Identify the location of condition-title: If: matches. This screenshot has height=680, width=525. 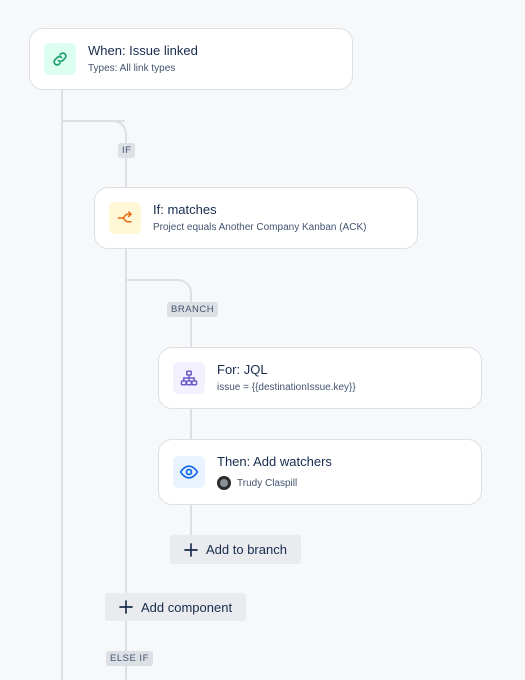
(185, 209).